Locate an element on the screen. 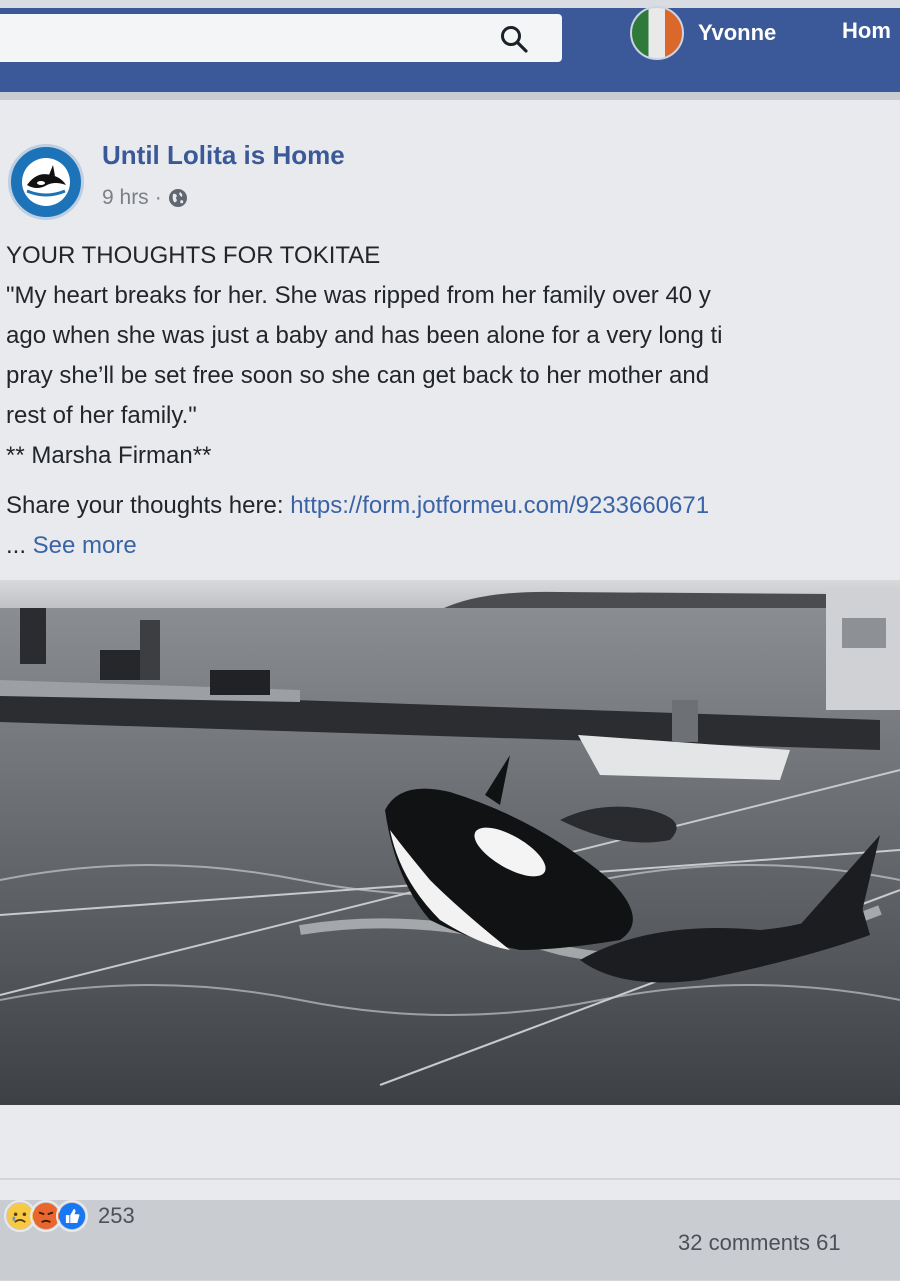  page-avatar is located at coordinates (46, 182).